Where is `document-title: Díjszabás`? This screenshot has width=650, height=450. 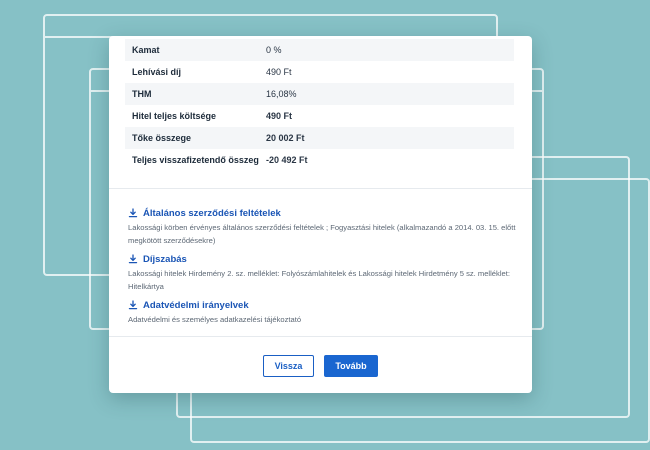
document-title: Díjszabás is located at coordinates (165, 259).